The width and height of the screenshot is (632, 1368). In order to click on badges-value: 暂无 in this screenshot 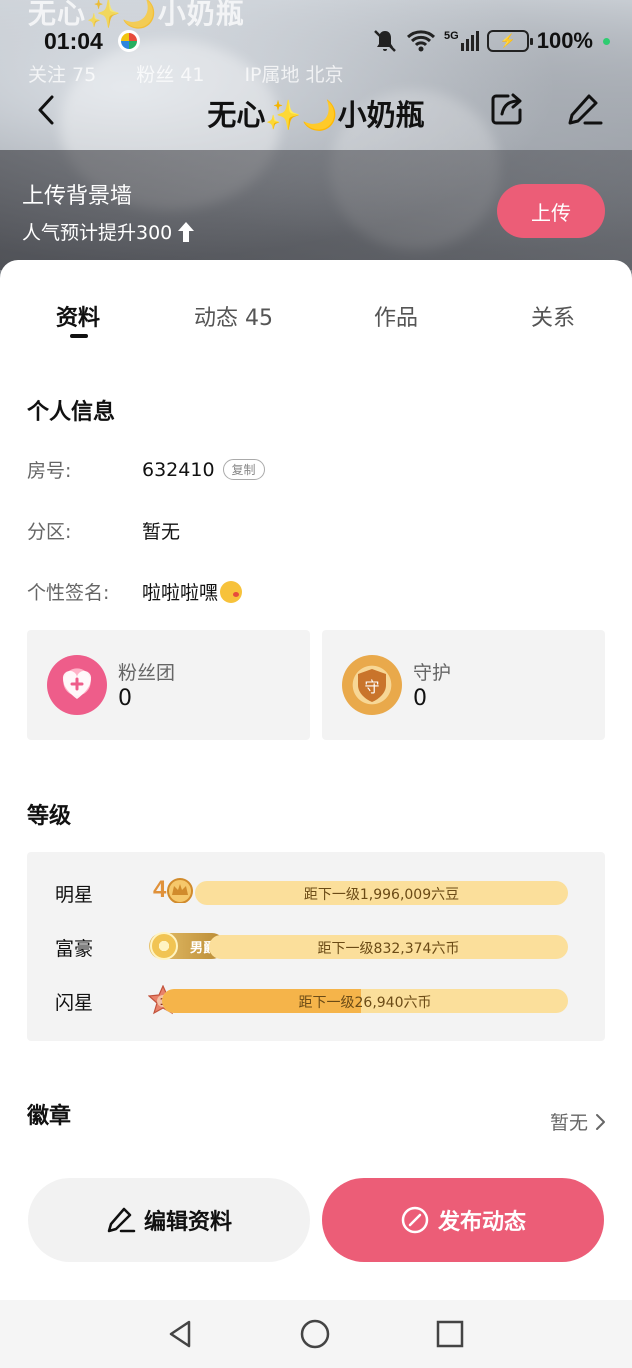, I will do `click(568, 1123)`.